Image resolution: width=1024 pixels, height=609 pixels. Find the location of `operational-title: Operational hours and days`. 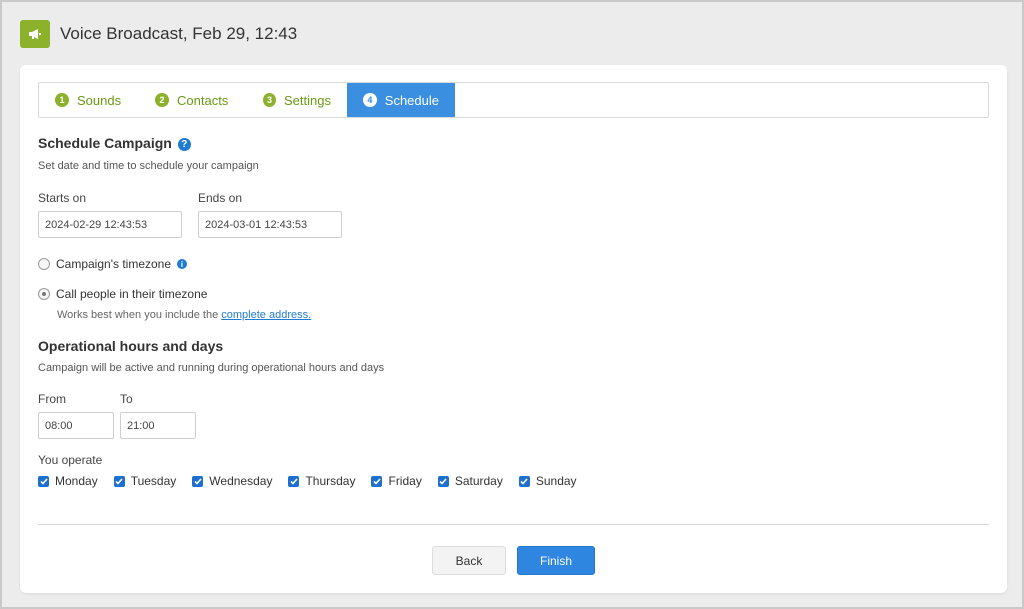

operational-title: Operational hours and days is located at coordinates (131, 346).